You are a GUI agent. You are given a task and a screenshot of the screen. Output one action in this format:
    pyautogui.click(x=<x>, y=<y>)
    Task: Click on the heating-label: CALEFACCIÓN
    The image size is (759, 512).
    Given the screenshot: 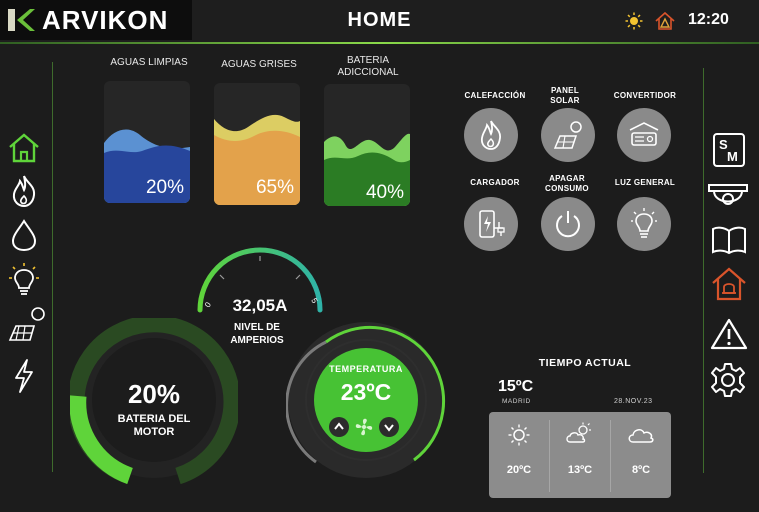 What is the action you would take?
    pyautogui.click(x=495, y=95)
    